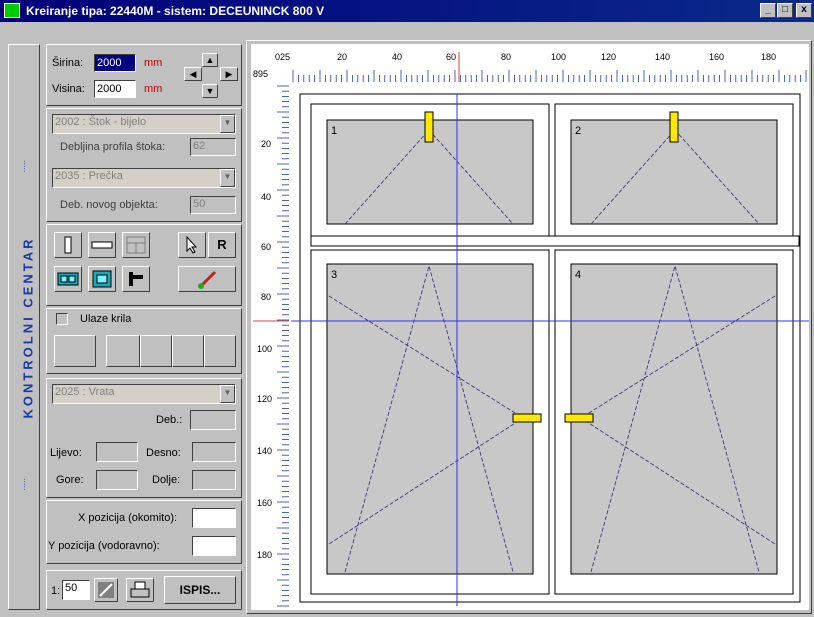 The height and width of the screenshot is (617, 814). I want to click on left-ruler-label: 160, so click(264, 503).